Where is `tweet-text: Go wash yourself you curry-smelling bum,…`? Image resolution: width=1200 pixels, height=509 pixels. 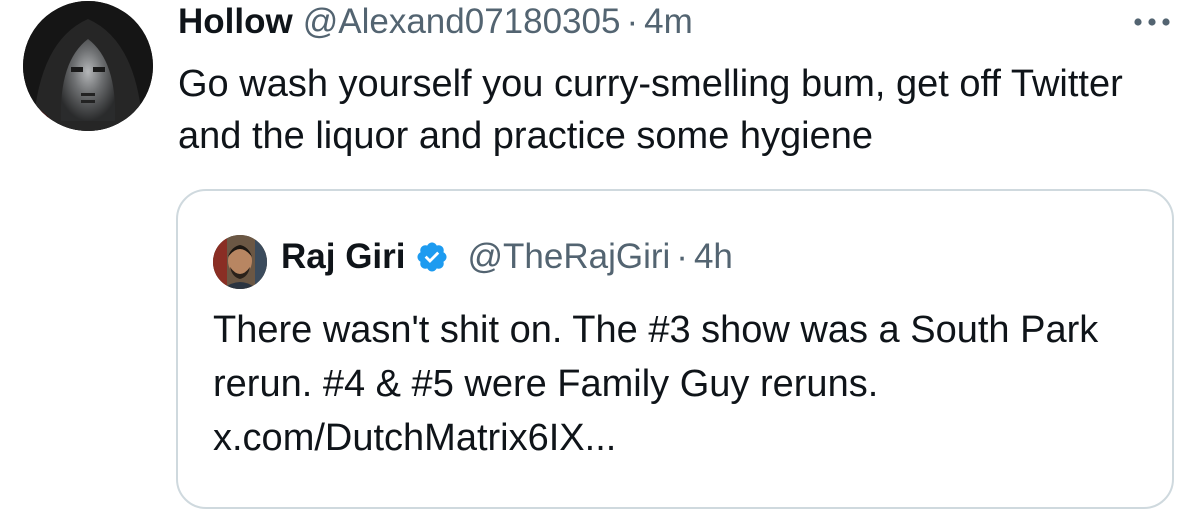 tweet-text: Go wash yourself you curry-smelling bum,… is located at coordinates (650, 110).